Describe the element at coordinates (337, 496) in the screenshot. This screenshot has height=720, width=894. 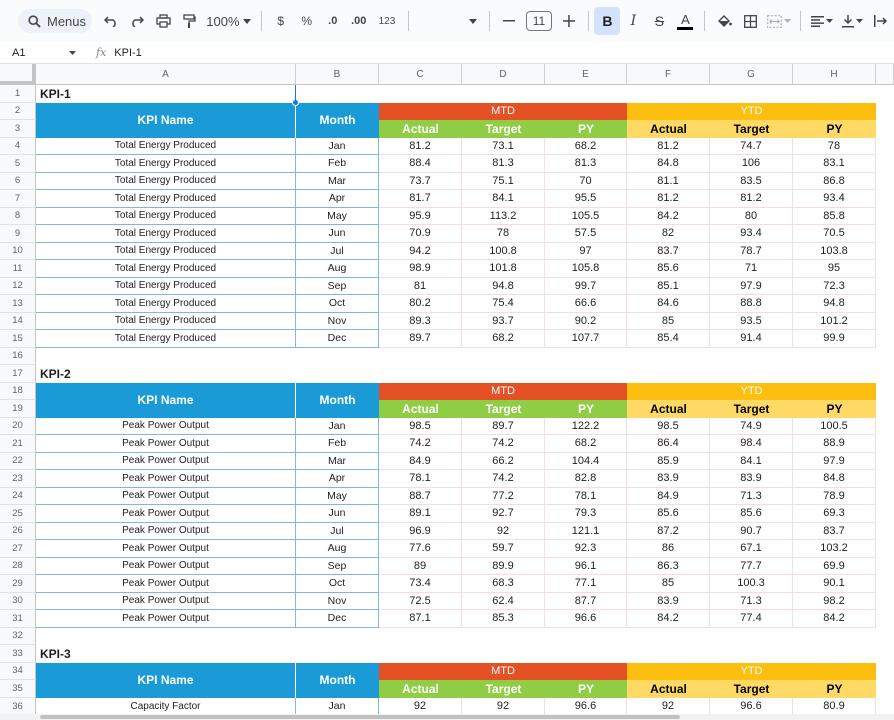
I see `month-cell: May` at that location.